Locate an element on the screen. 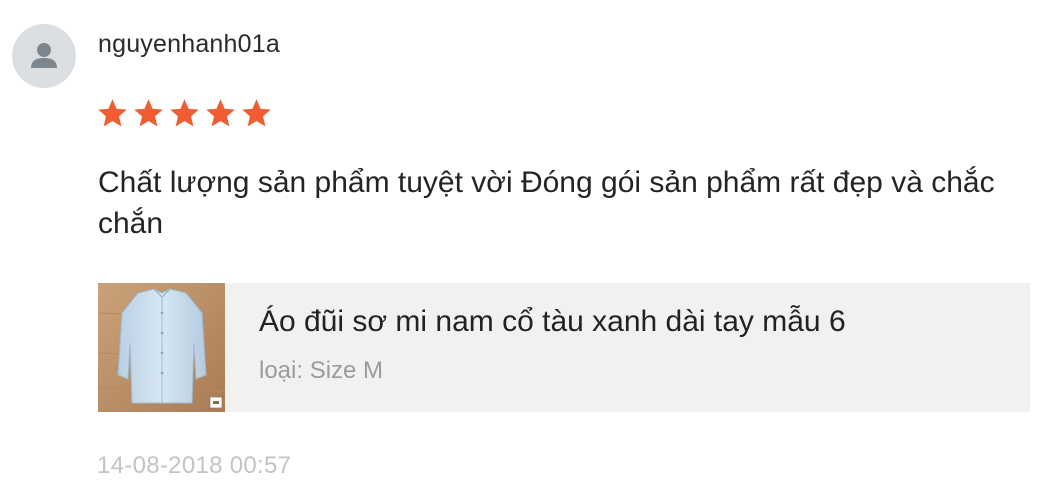  star-rating is located at coordinates (184, 113).